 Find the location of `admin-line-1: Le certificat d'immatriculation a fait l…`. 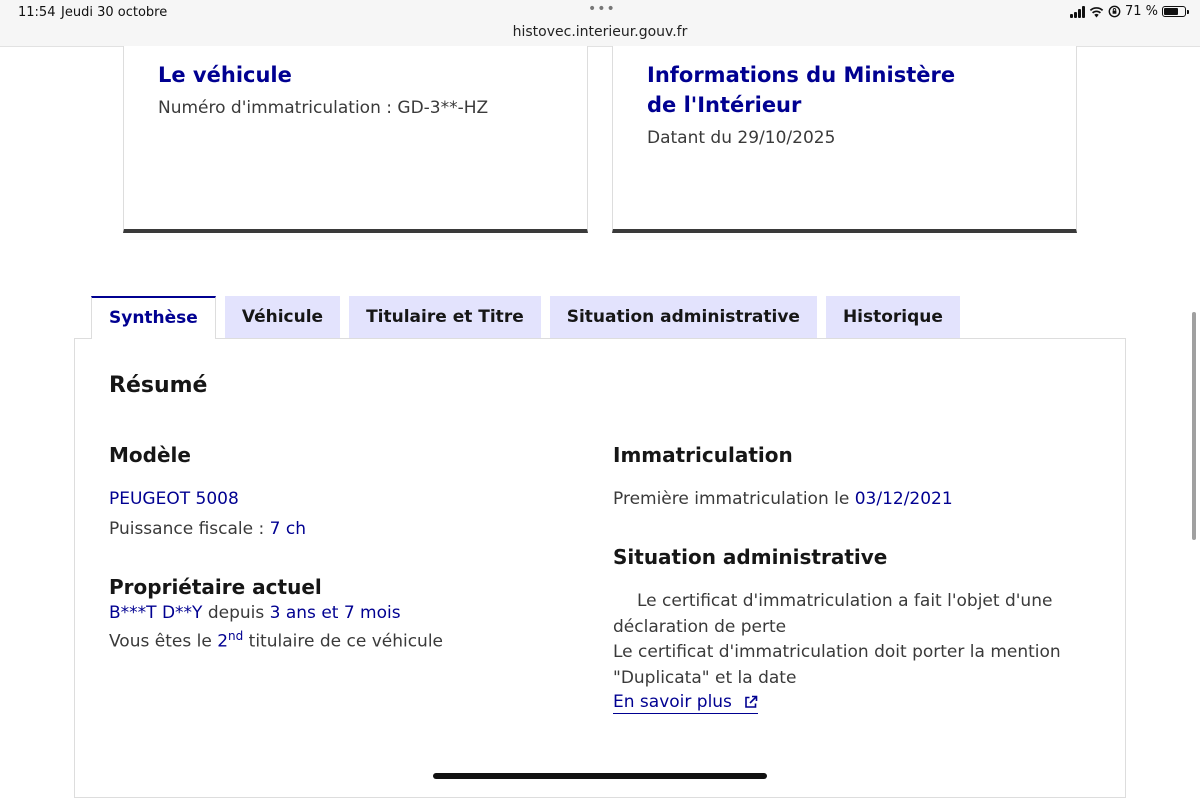

admin-line-1: Le certificat d'immatriculation a fait l… is located at coordinates (845, 601).